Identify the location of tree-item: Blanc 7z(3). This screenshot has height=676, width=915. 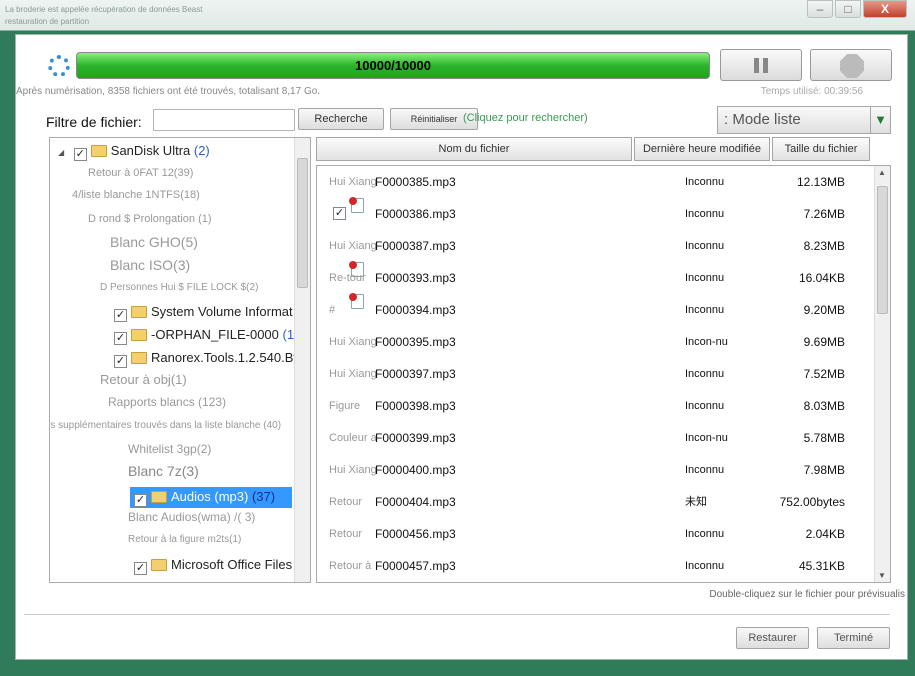
(163, 471).